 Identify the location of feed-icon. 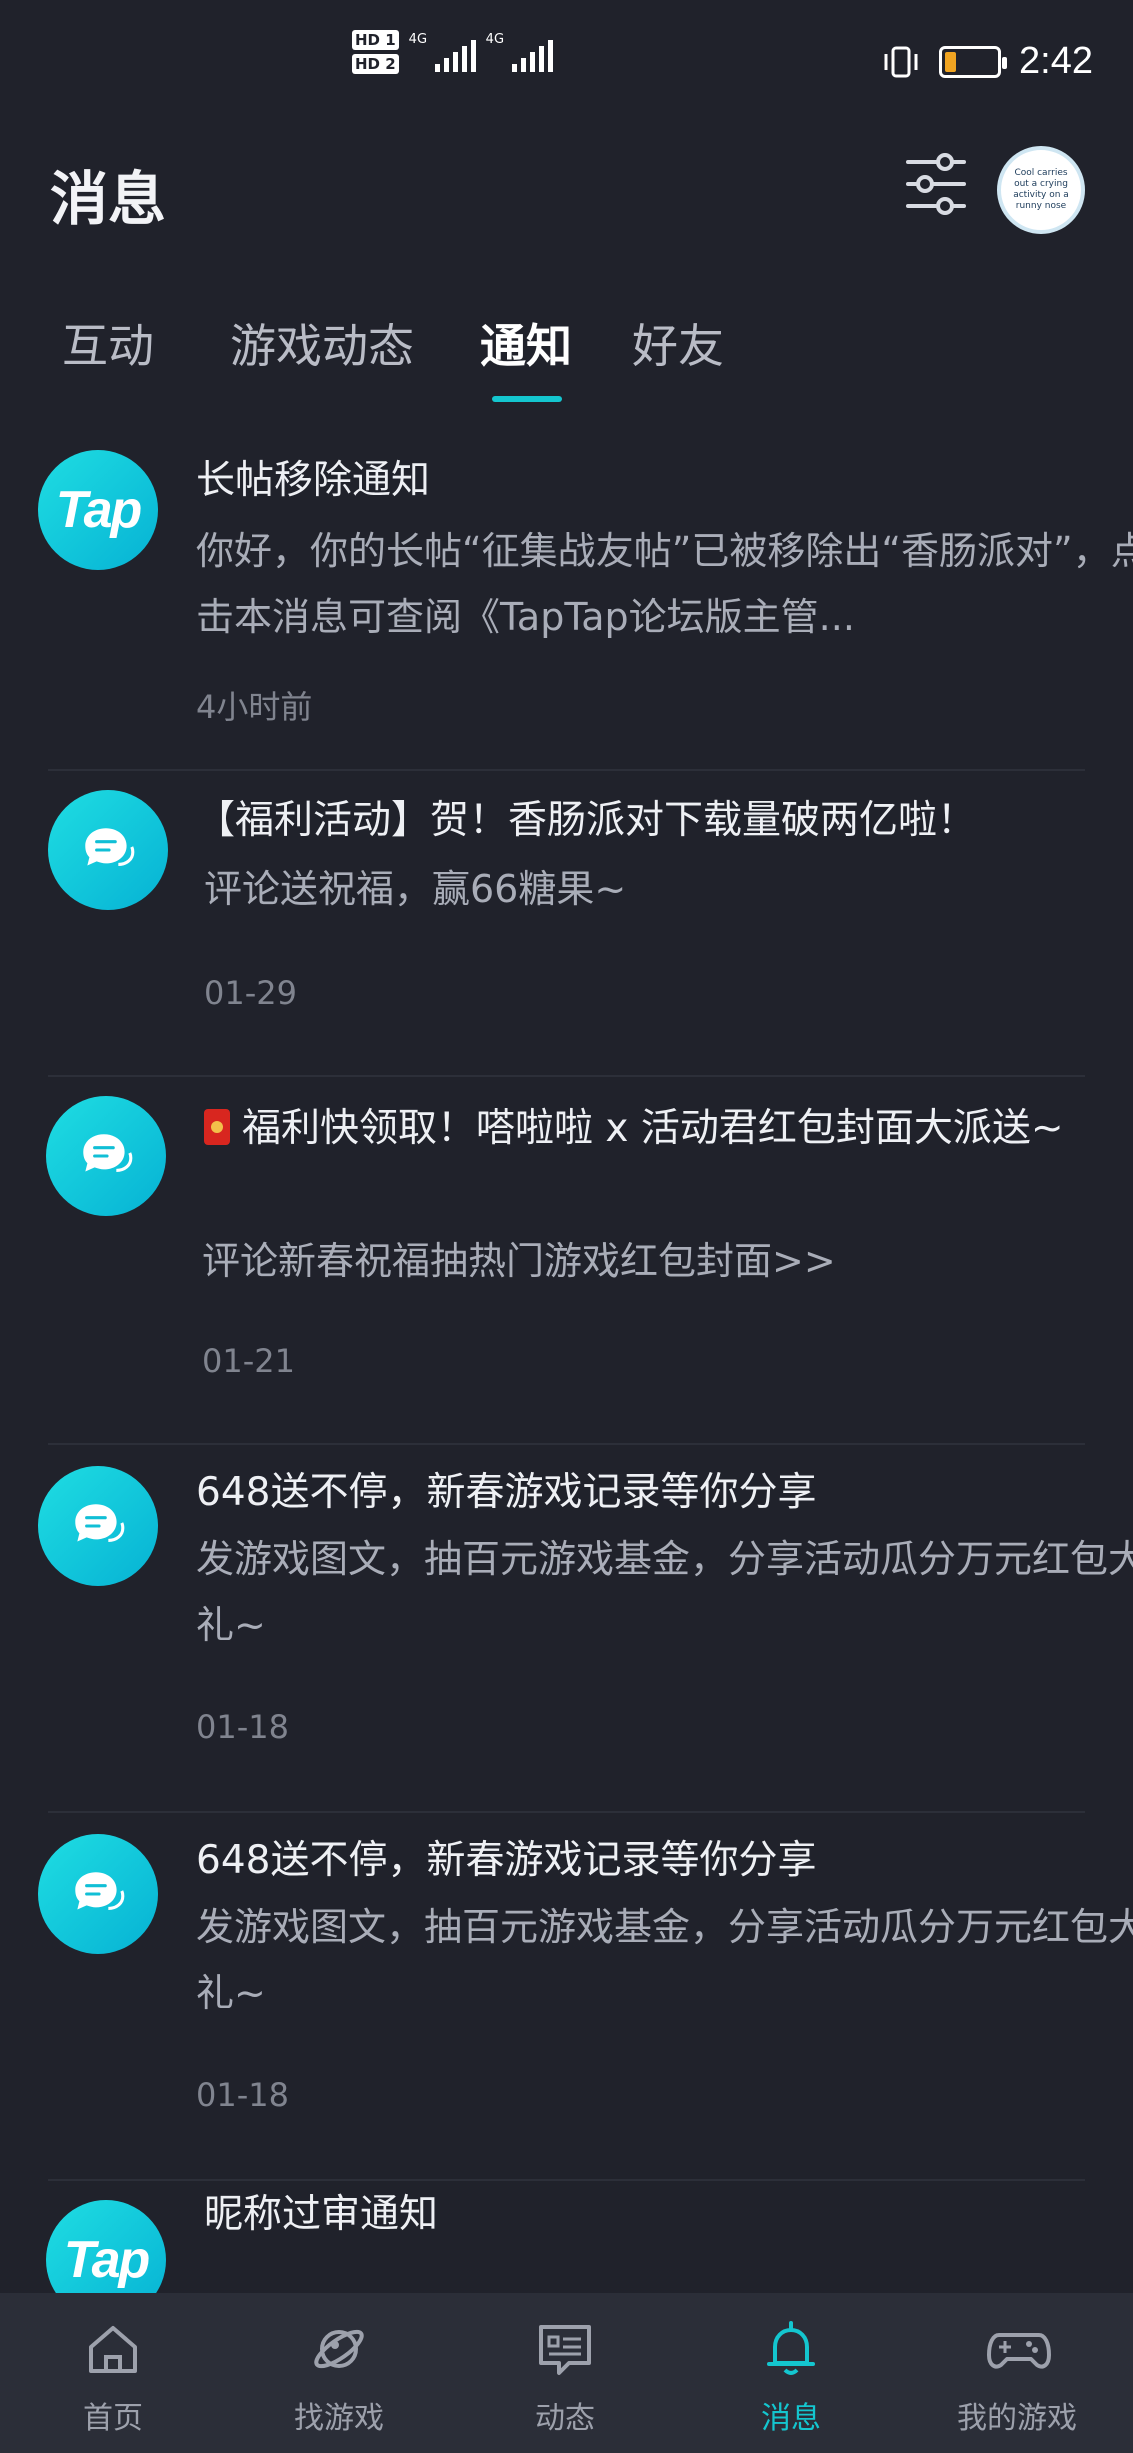
(565, 2350).